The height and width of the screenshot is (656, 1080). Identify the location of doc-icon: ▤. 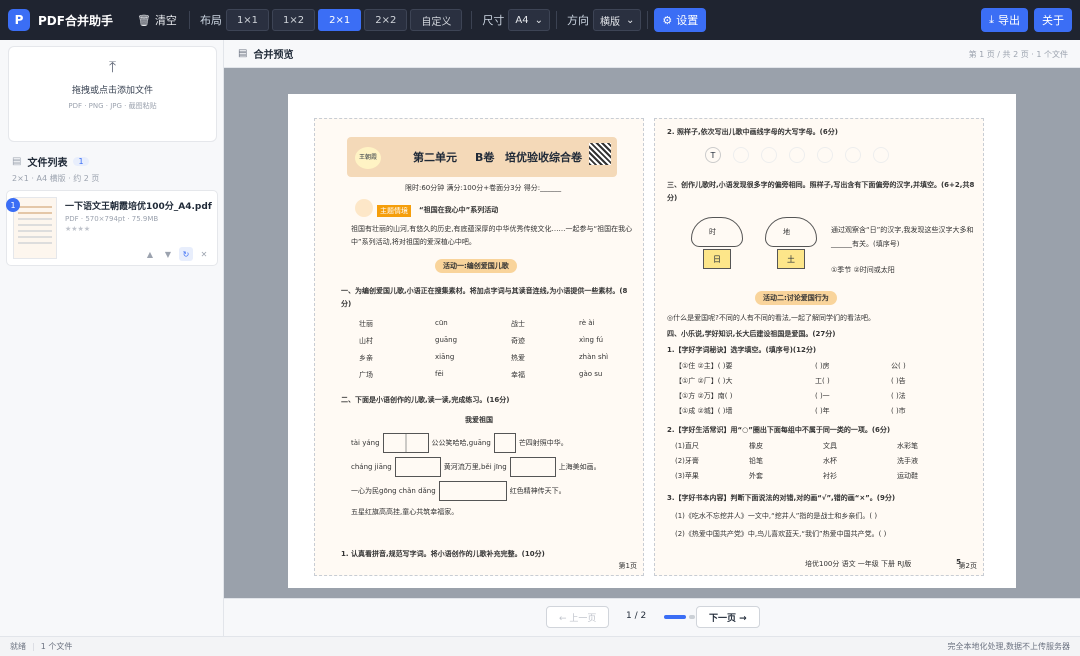
(243, 53).